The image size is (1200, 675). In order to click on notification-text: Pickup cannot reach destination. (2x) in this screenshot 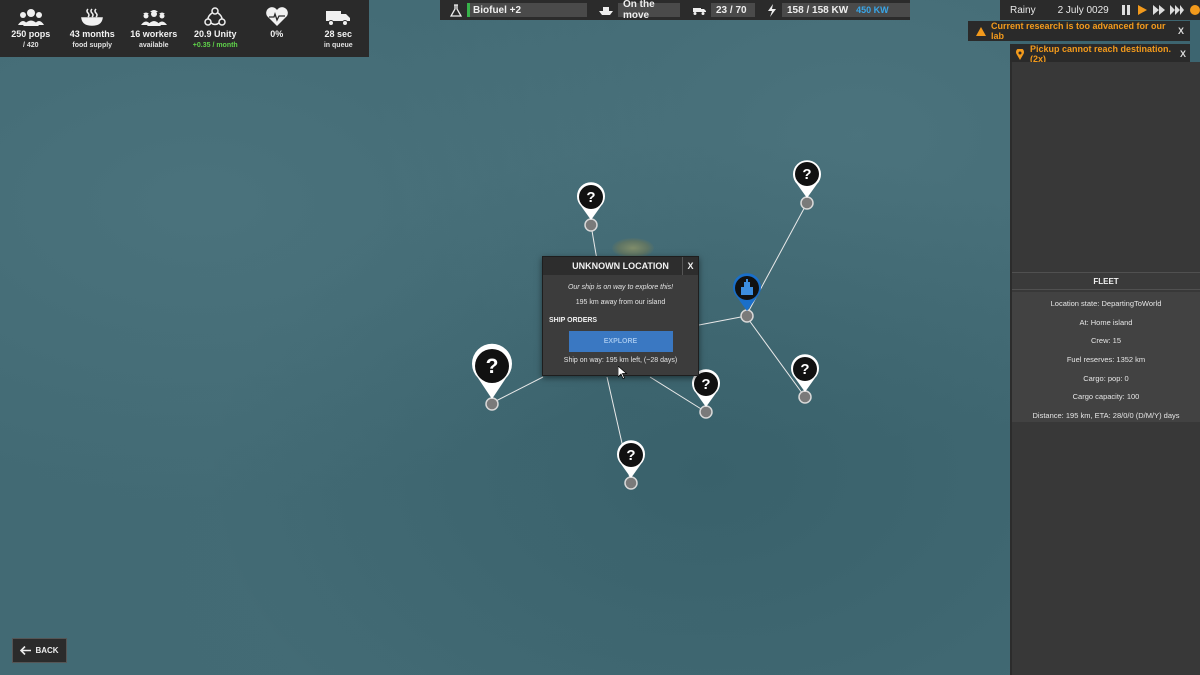, I will do `click(1101, 54)`.